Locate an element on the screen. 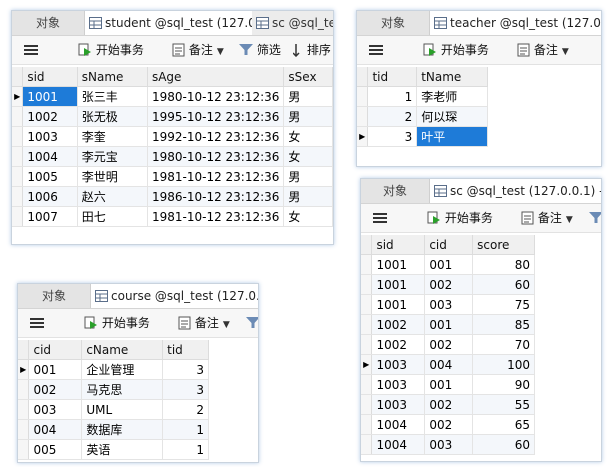 The image size is (608, 467). table-cell: 数据库 is located at coordinates (122, 429).